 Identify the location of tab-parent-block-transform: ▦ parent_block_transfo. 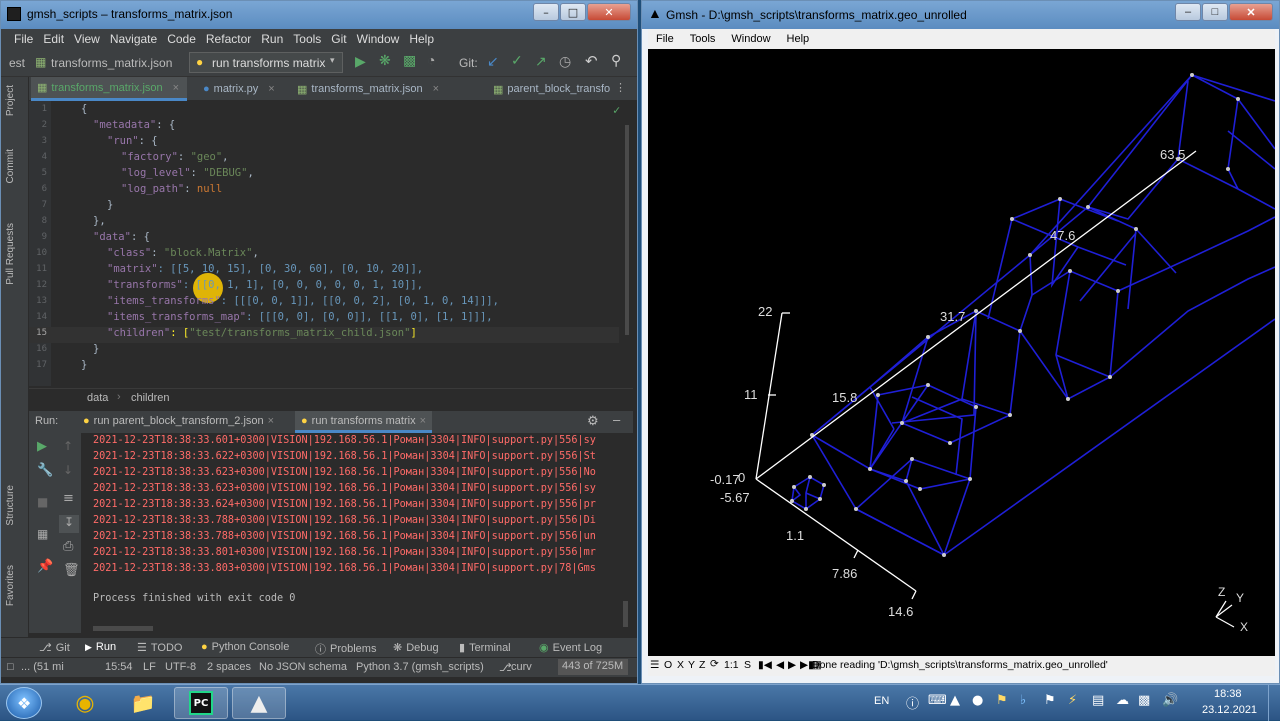
(551, 89).